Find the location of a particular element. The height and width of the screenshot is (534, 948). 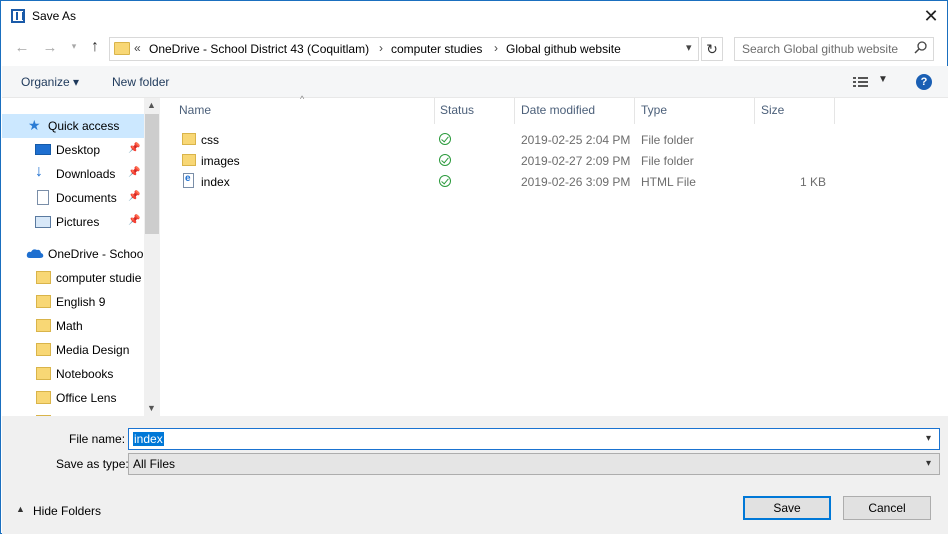

html-file-icon is located at coordinates (188, 180).